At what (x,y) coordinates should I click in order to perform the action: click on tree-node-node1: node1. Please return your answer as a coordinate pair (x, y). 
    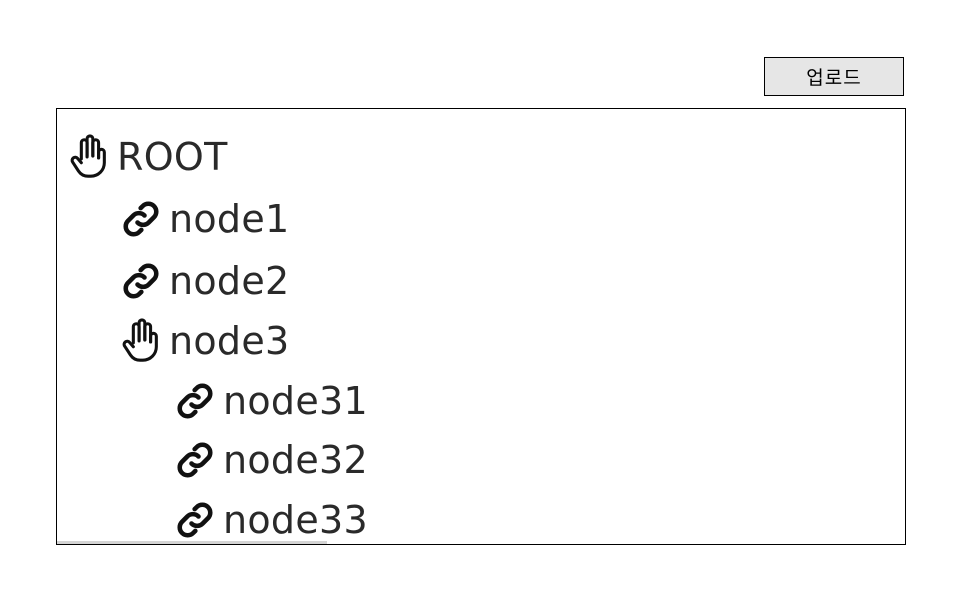
    Looking at the image, I should click on (202, 219).